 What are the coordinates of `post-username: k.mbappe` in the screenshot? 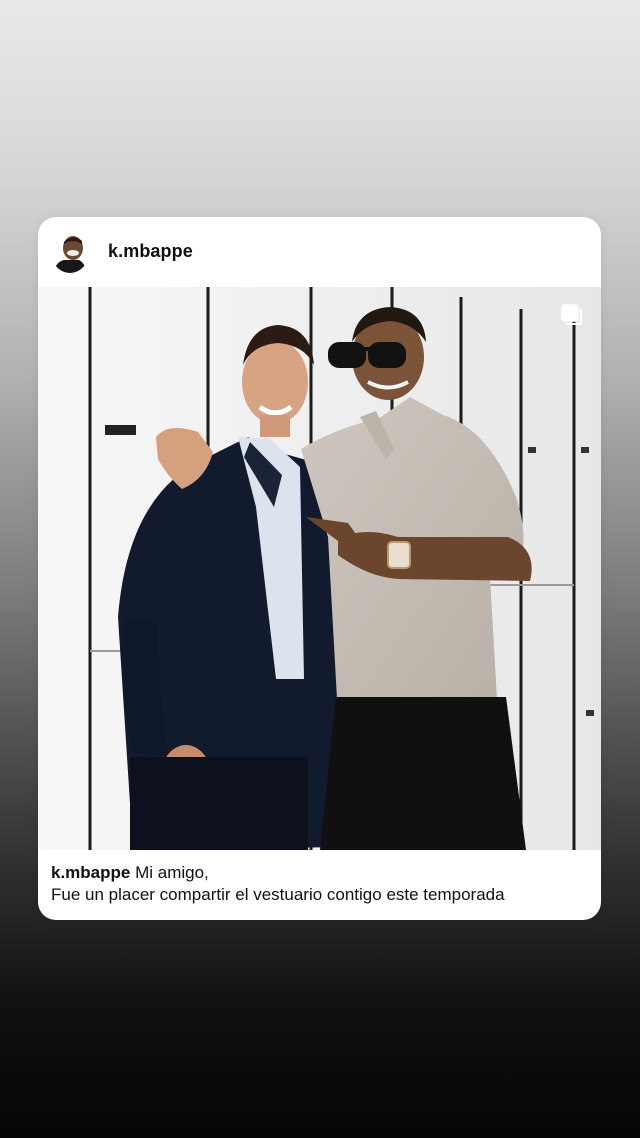 It's located at (150, 251).